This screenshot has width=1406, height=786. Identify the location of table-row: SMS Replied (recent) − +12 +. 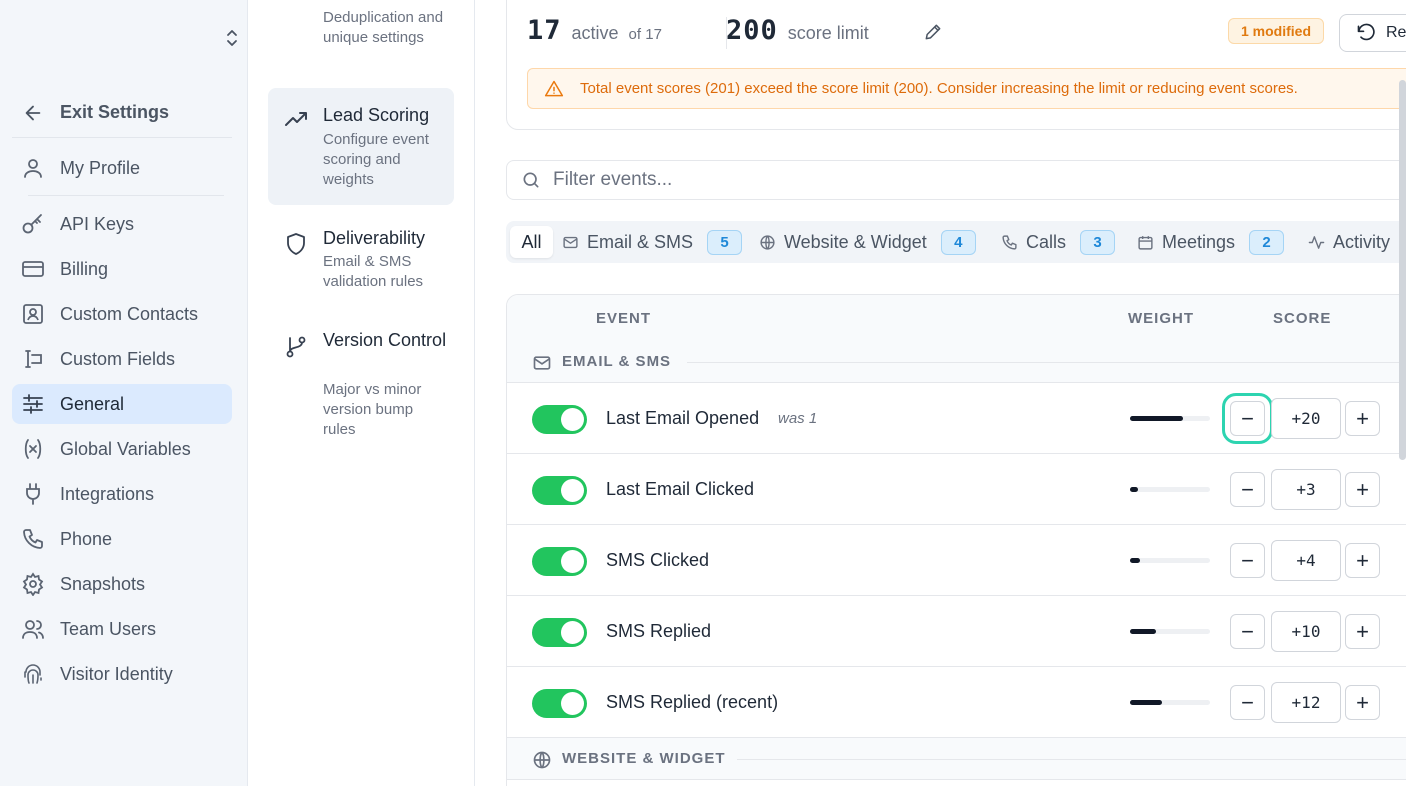
(956, 702).